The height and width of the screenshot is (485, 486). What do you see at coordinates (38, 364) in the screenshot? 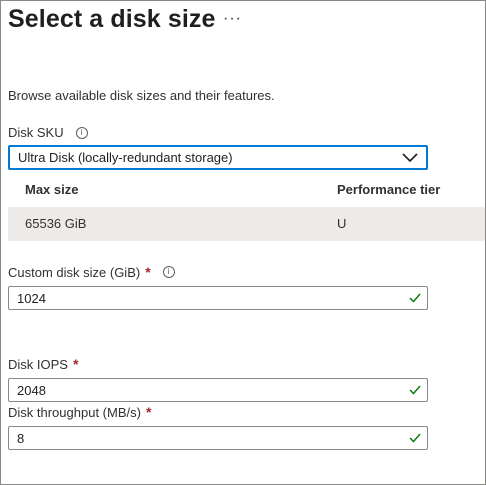
I see `iops-label: Disk IOPS` at bounding box center [38, 364].